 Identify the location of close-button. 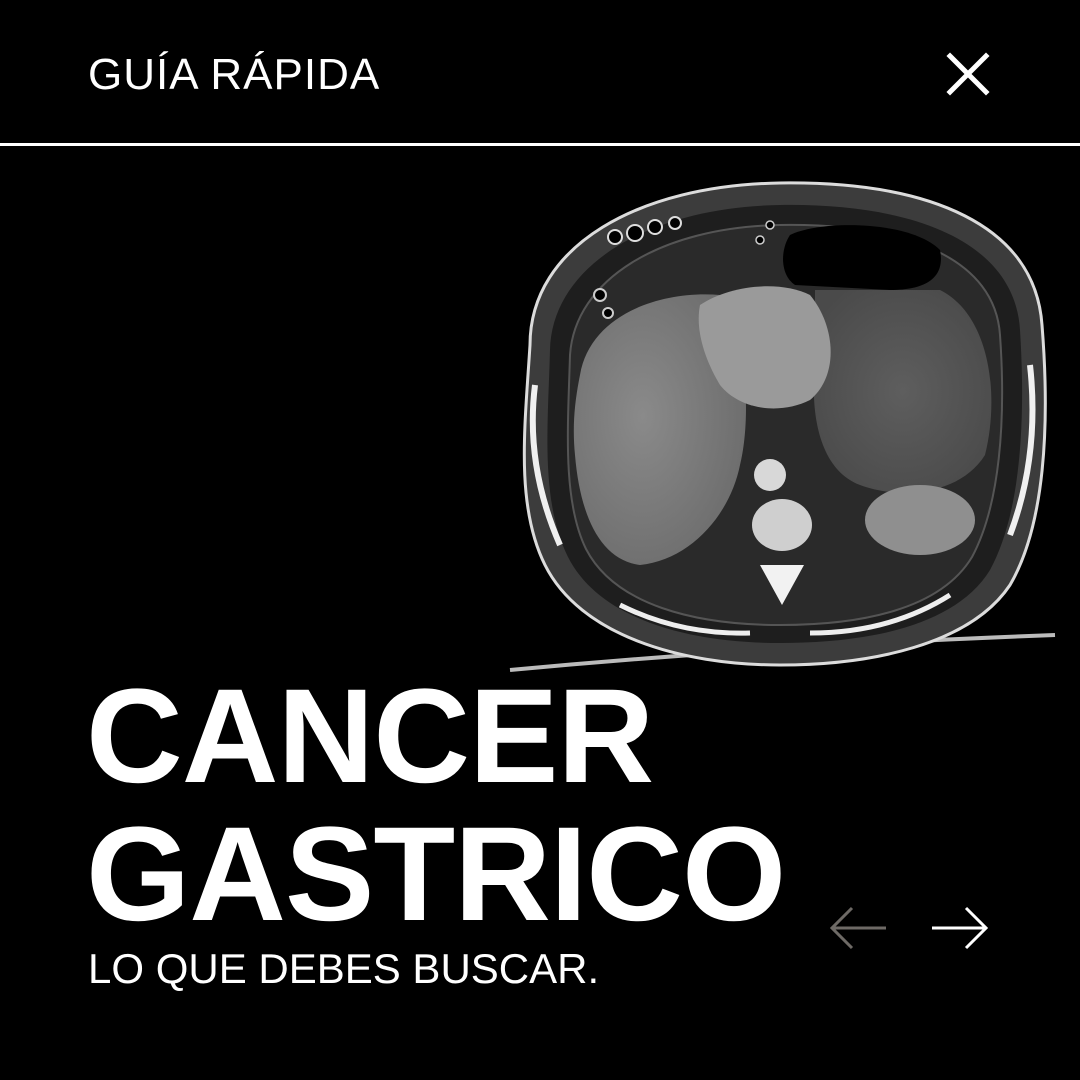
(968, 74).